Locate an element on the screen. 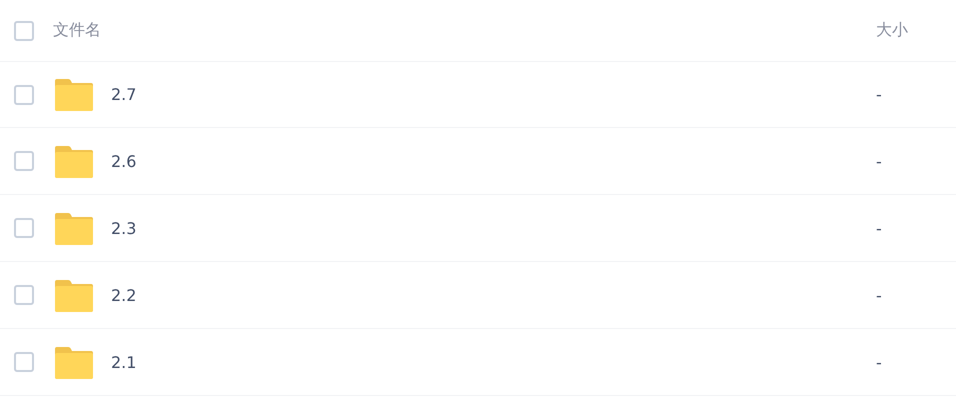 Image resolution: width=956 pixels, height=420 pixels. file-name: 2.2 is located at coordinates (493, 295).